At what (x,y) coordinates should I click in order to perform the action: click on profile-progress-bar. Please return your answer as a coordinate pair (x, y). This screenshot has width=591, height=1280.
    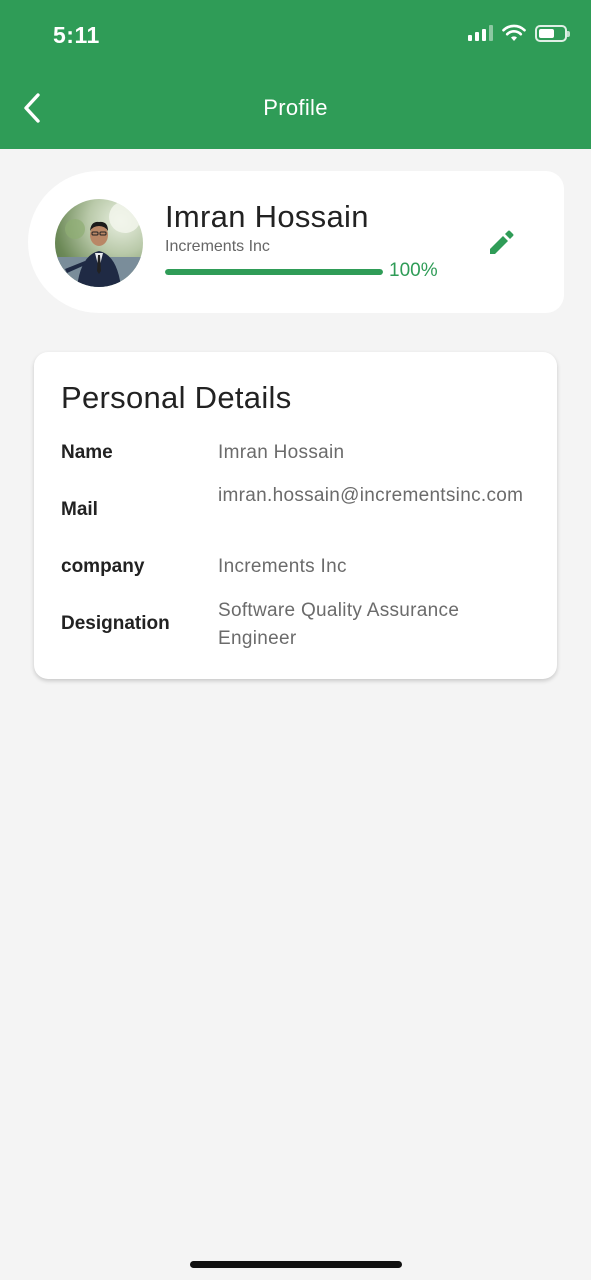
    Looking at the image, I should click on (274, 272).